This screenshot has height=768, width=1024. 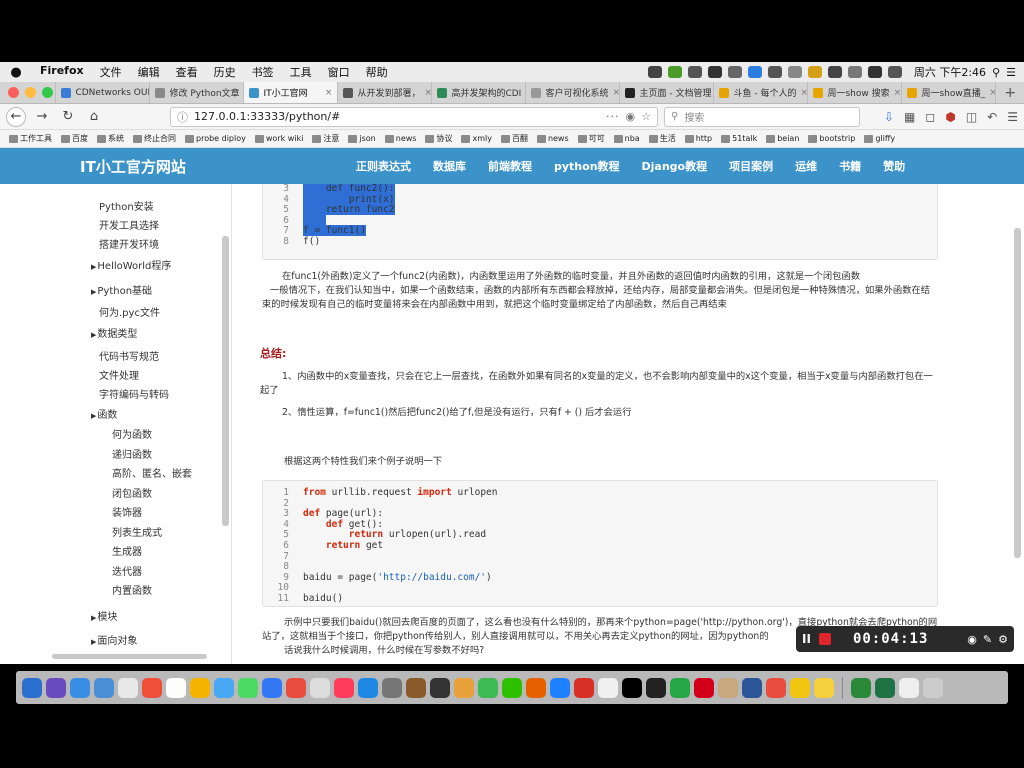 I want to click on ublock-icon: ⬢, so click(x=950, y=117).